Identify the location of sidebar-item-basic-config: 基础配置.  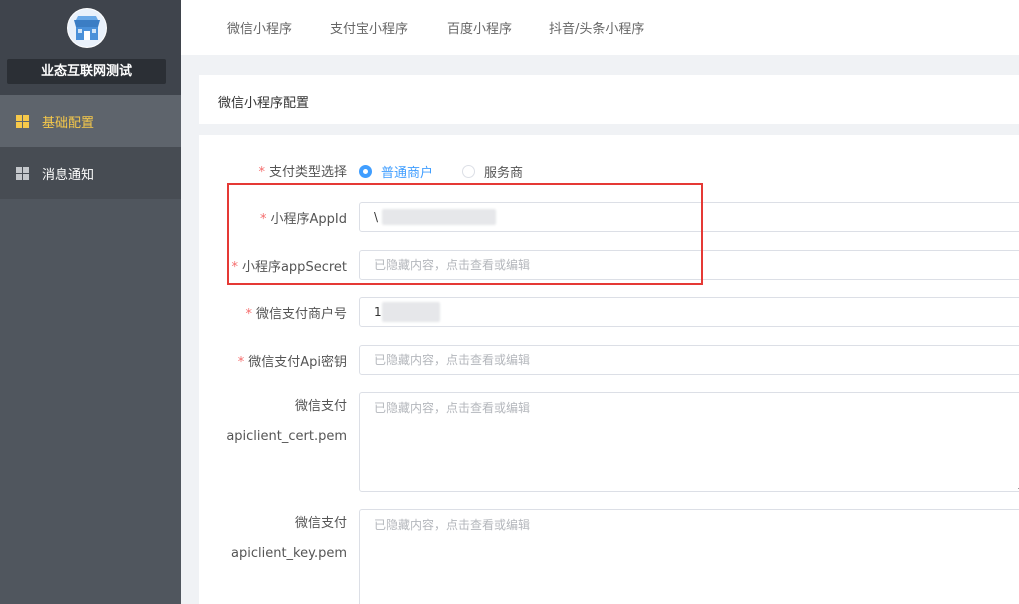
(90, 121).